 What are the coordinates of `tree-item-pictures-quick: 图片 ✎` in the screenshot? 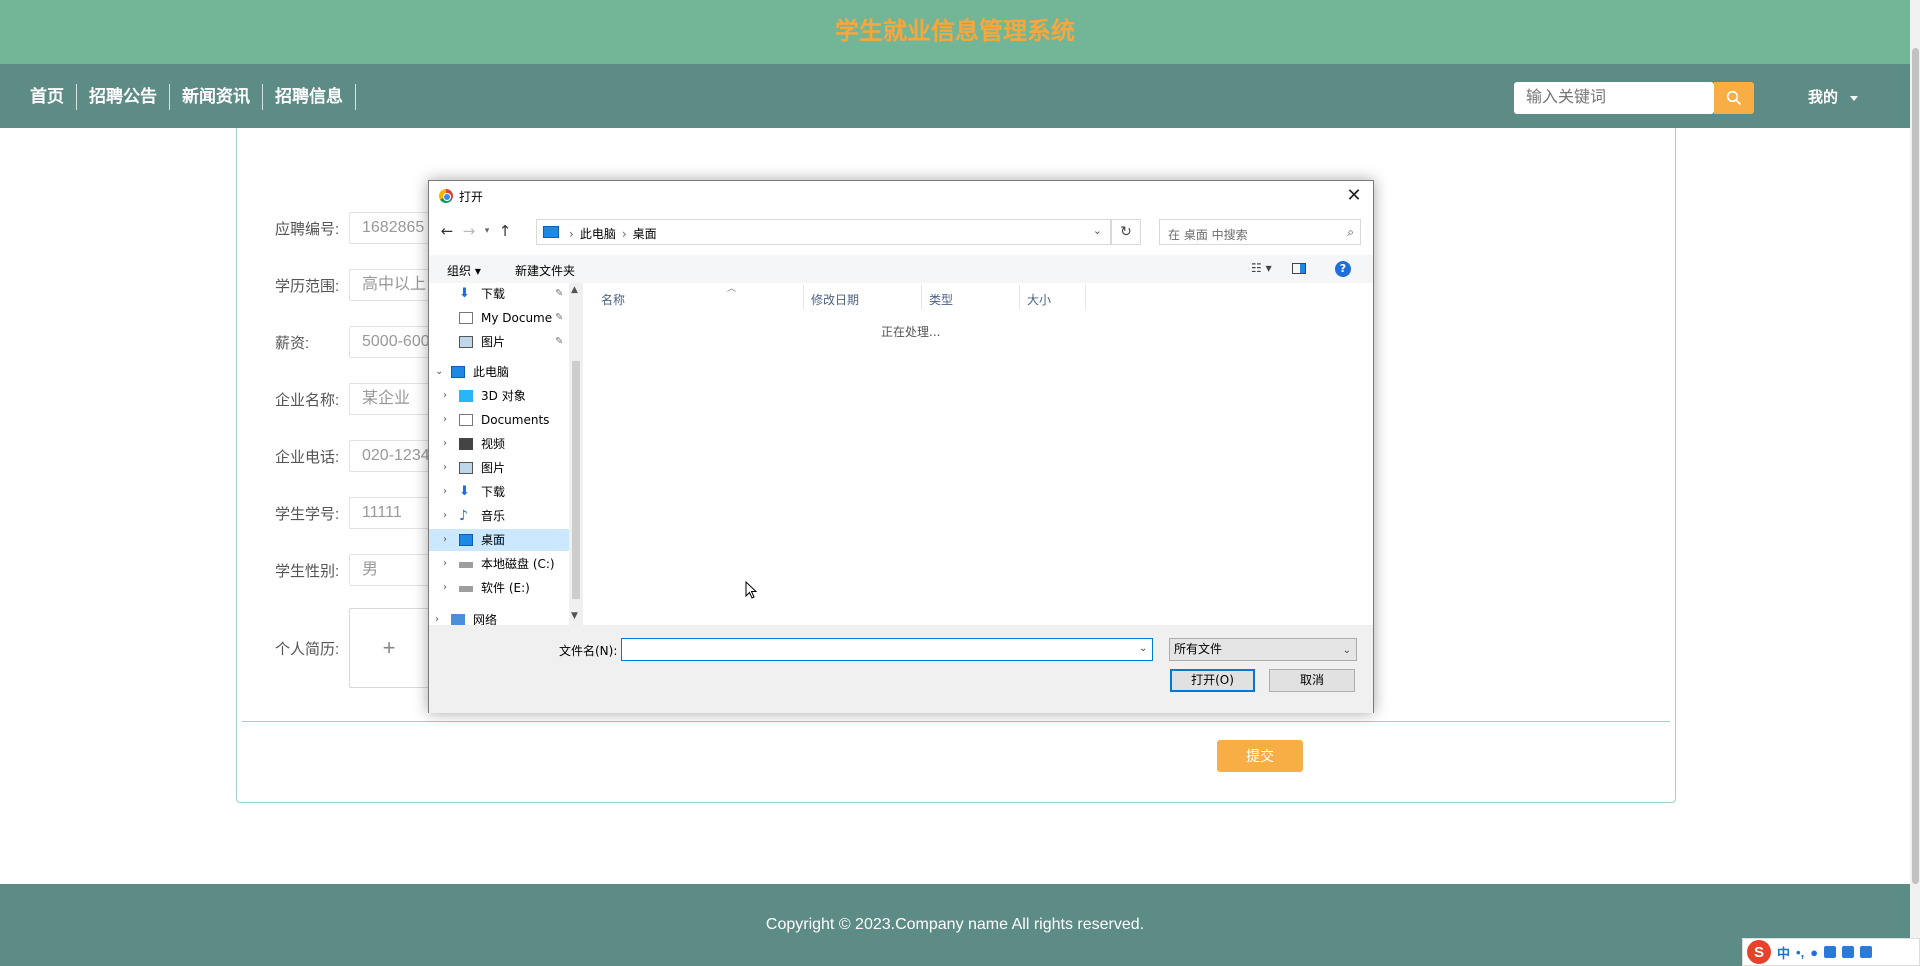 It's located at (499, 342).